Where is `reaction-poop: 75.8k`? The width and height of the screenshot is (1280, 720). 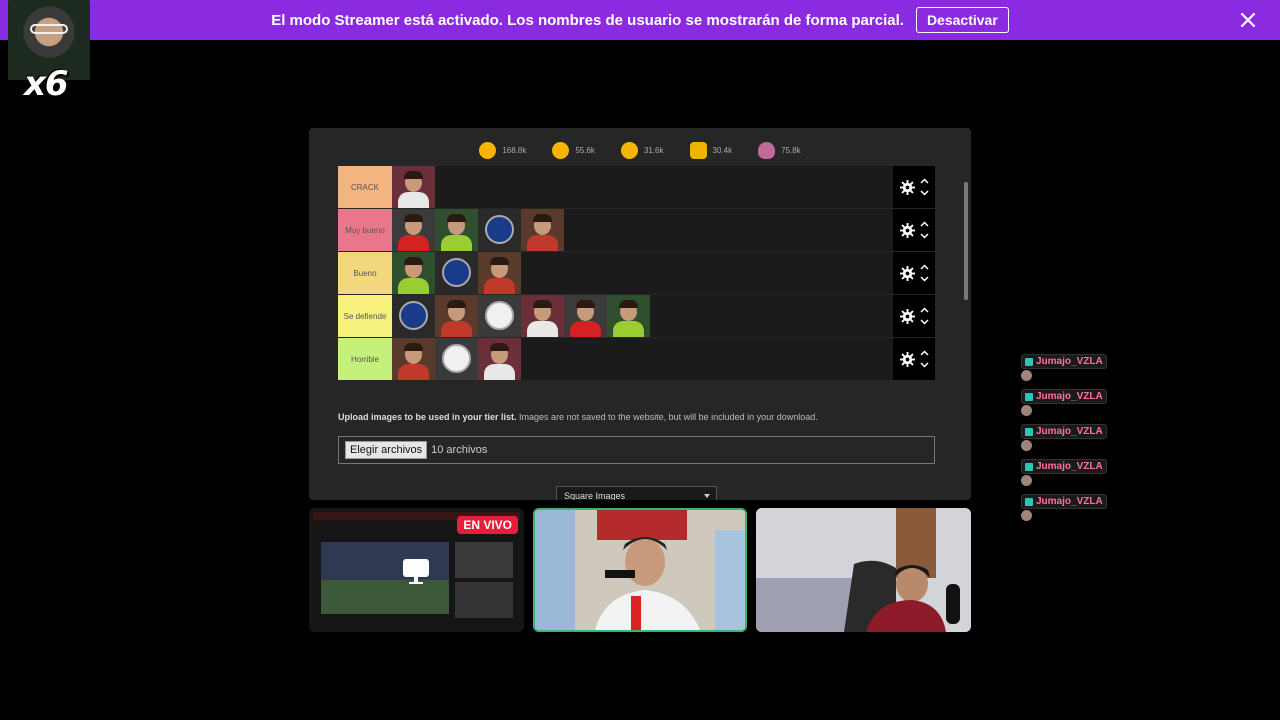
reaction-poop: 75.8k is located at coordinates (779, 150).